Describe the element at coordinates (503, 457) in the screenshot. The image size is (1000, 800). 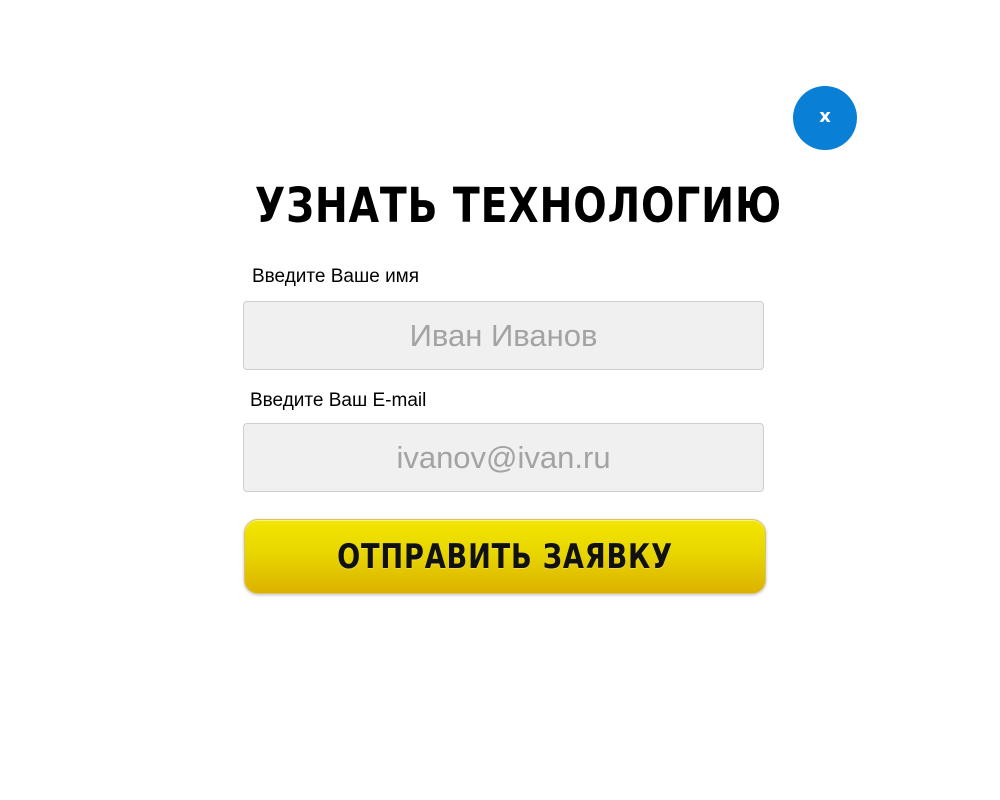
I see `email-input` at that location.